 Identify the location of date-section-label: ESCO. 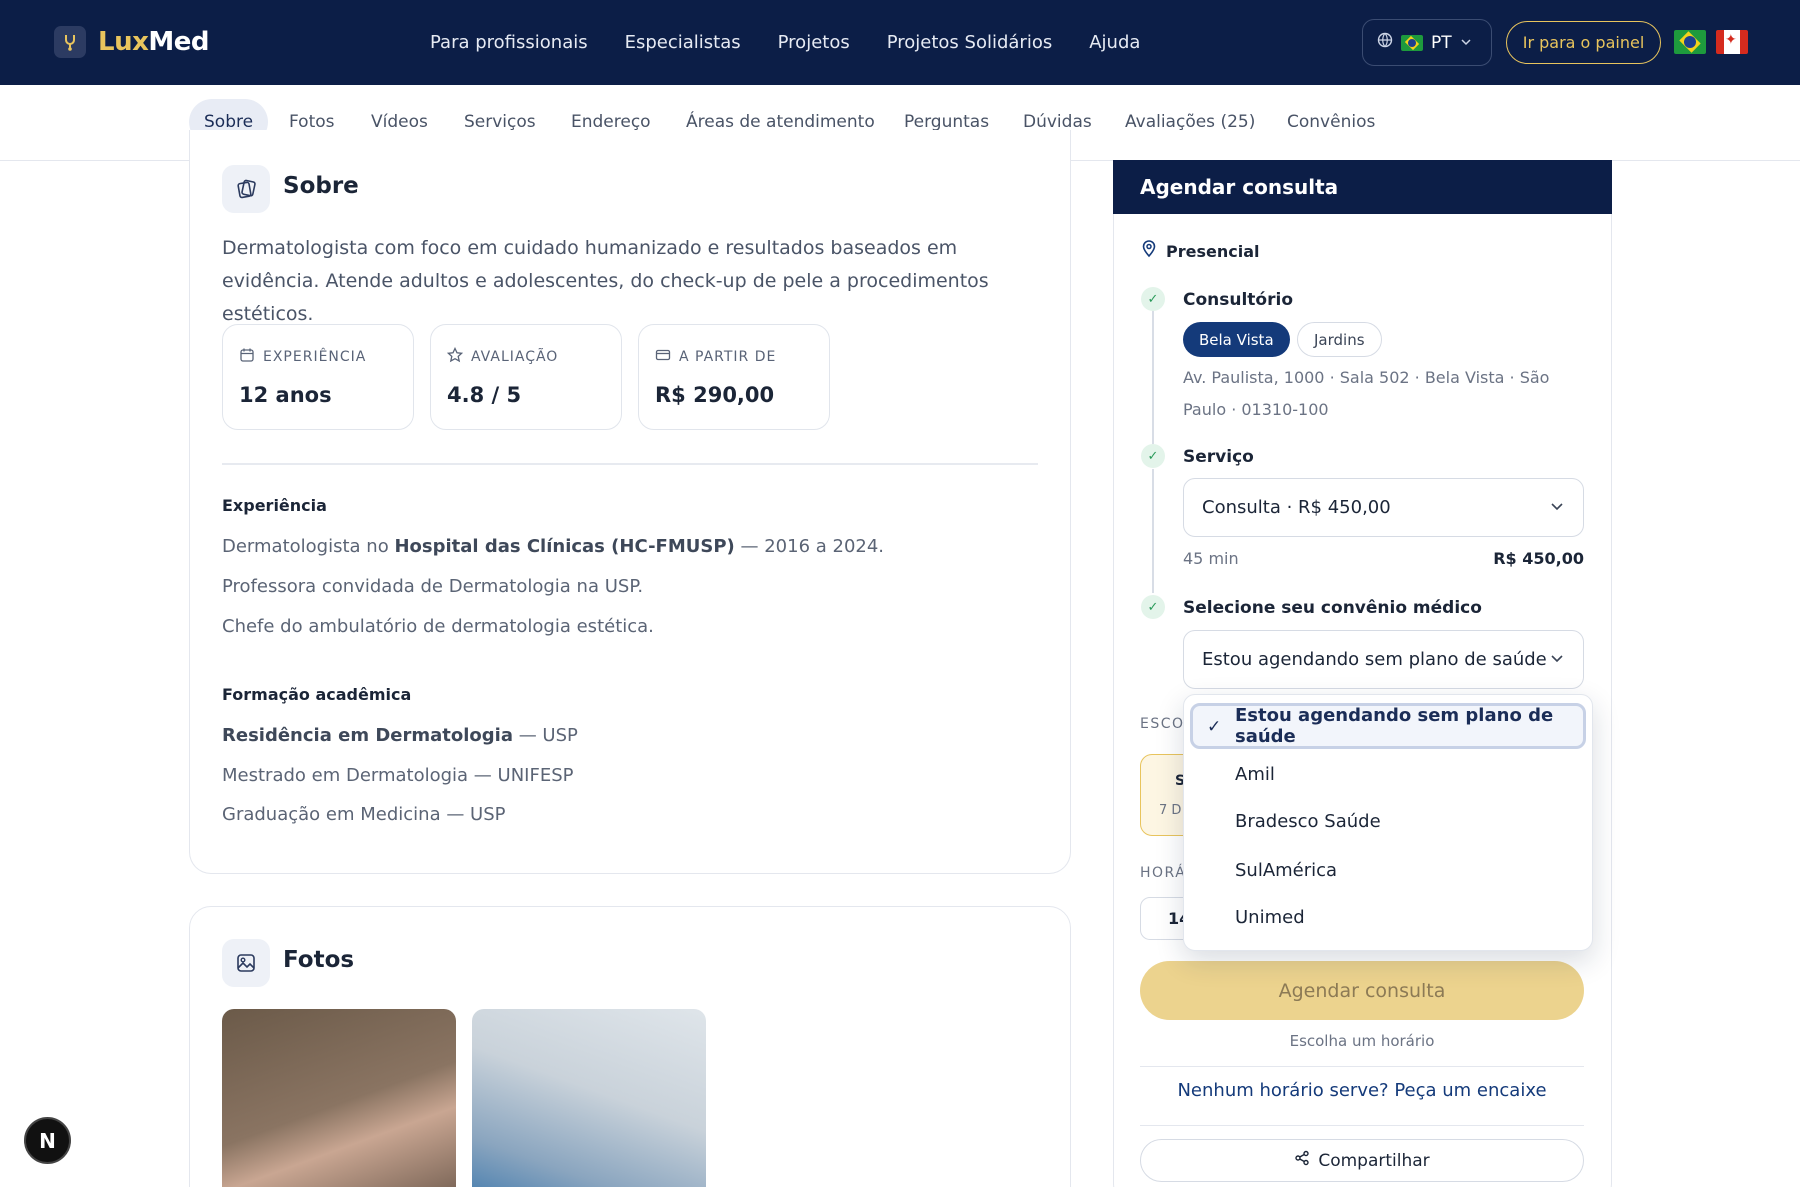
(1162, 724).